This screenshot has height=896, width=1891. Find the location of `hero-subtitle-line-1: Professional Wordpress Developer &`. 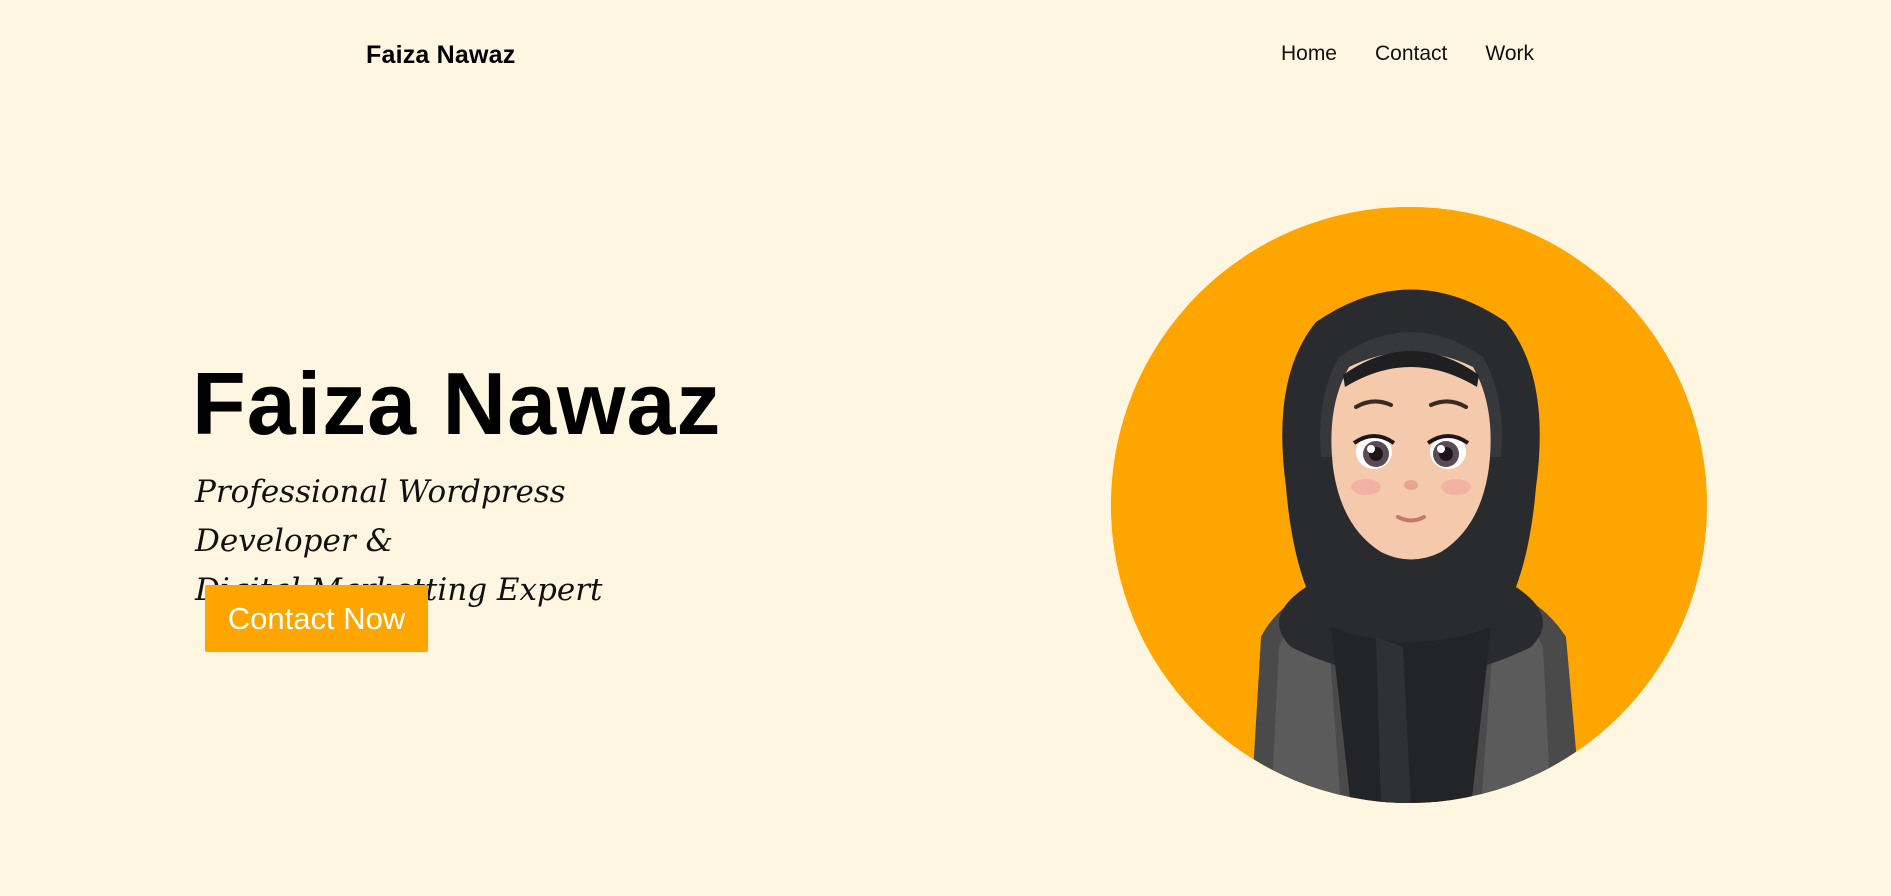

hero-subtitle-line-1: Professional Wordpress Developer & is located at coordinates (380, 516).